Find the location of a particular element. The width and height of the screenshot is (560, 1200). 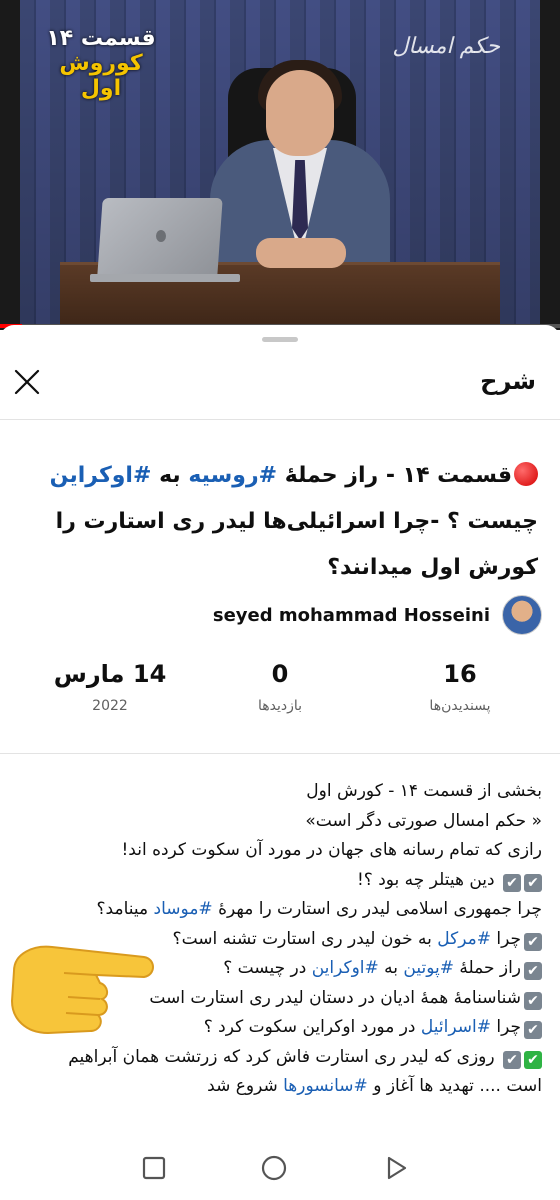

close-icon is located at coordinates (27, 382).